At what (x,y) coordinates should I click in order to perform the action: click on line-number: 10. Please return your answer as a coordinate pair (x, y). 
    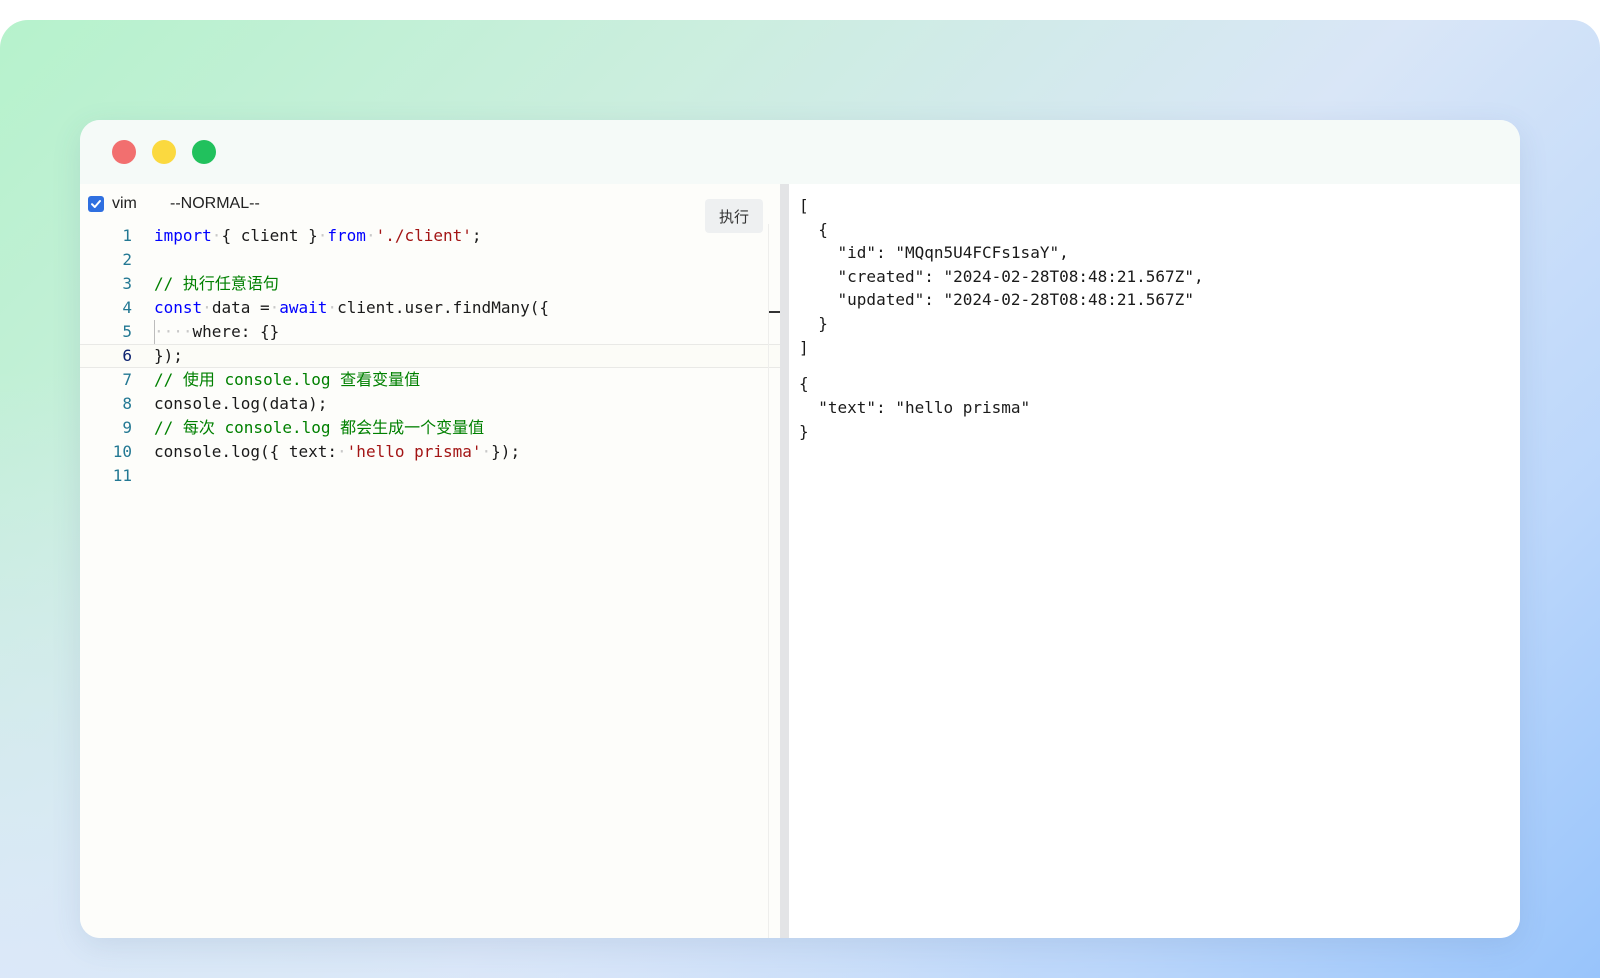
    Looking at the image, I should click on (122, 451).